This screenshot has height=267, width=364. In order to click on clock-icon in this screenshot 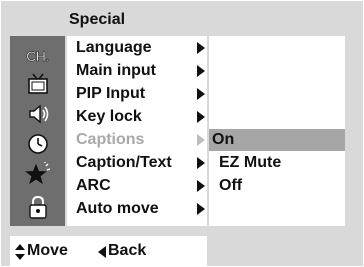, I will do `click(37, 145)`.